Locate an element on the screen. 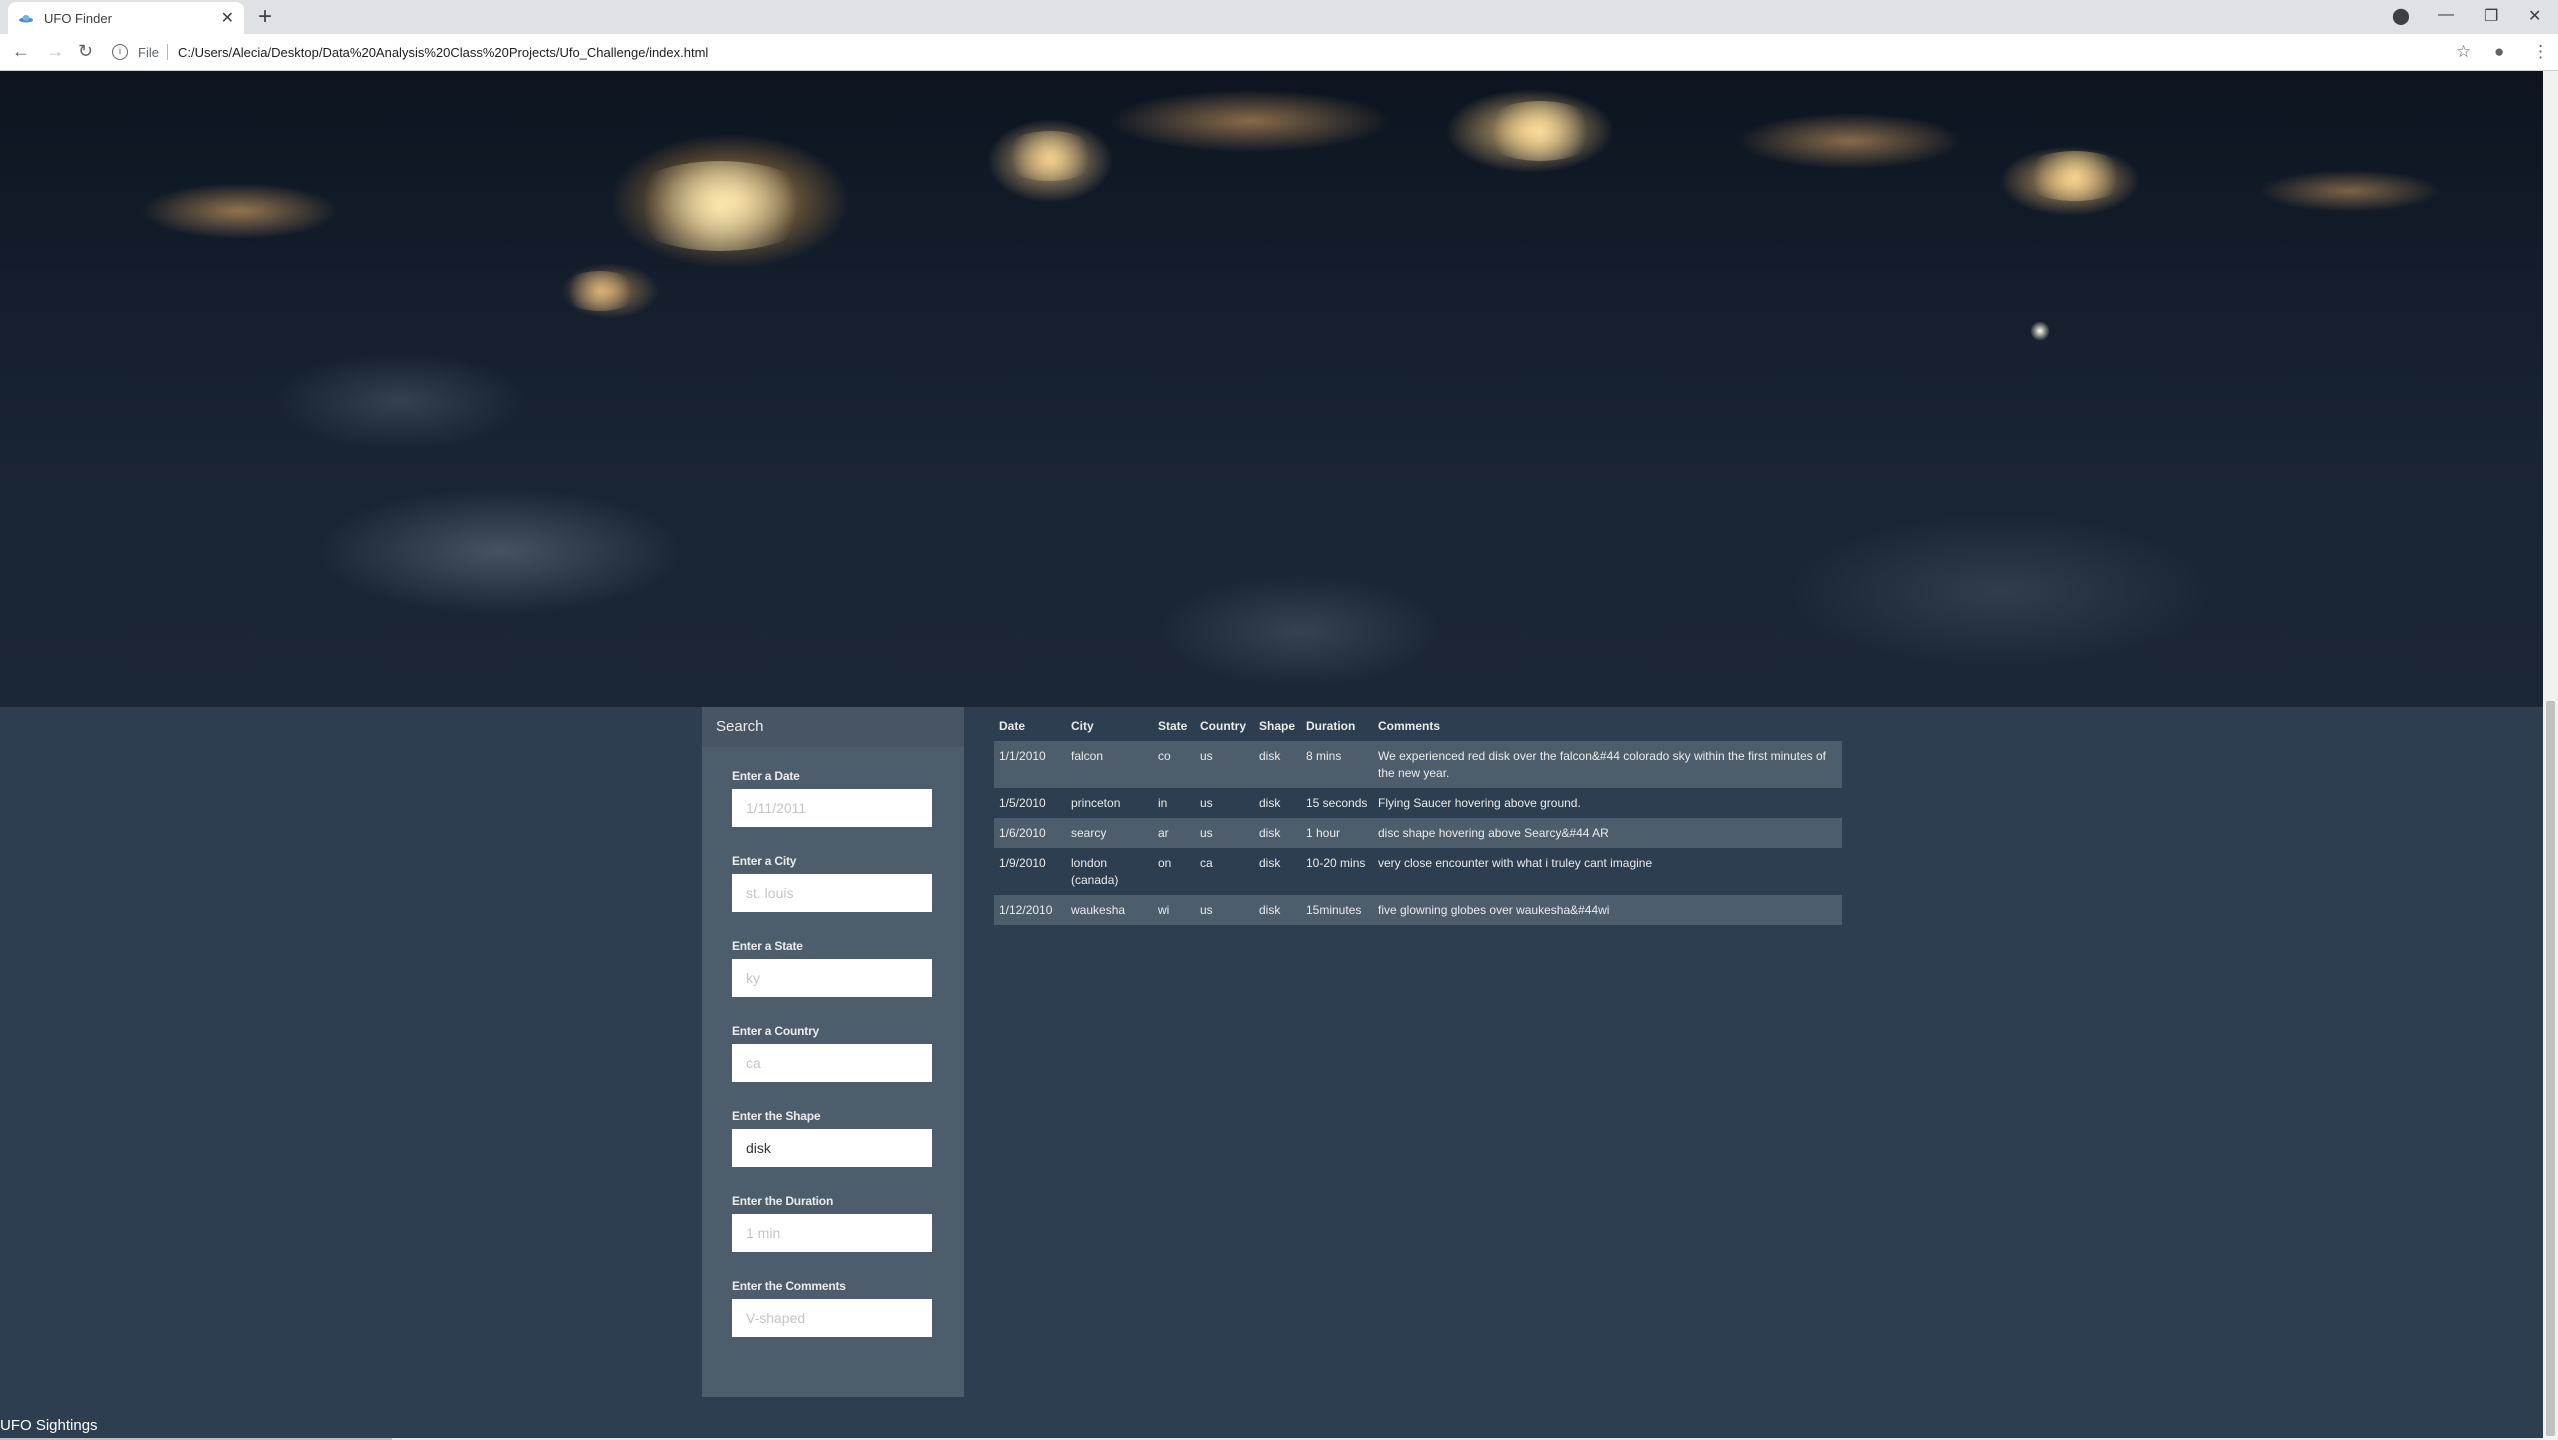 The height and width of the screenshot is (1440, 2558). filter-duration-group: Enter the Duration is located at coordinates (833, 1236).